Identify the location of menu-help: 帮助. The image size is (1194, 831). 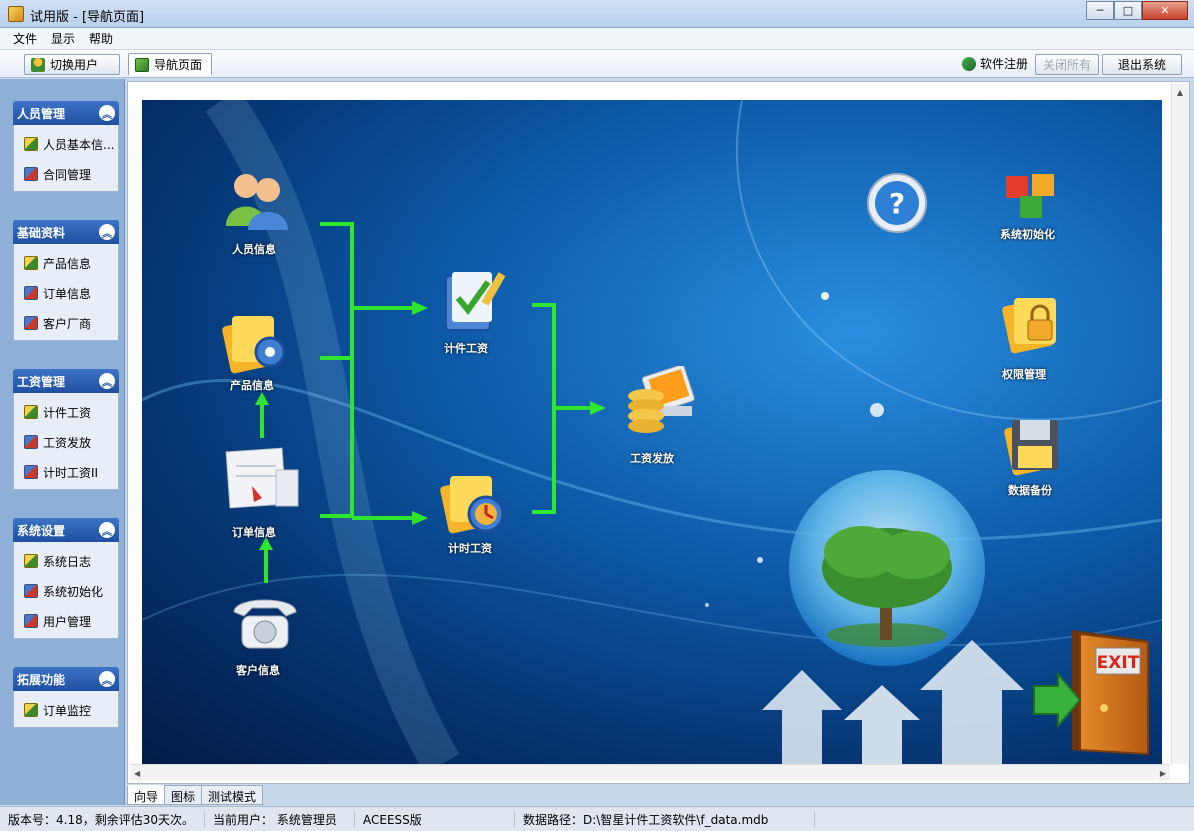
(101, 38).